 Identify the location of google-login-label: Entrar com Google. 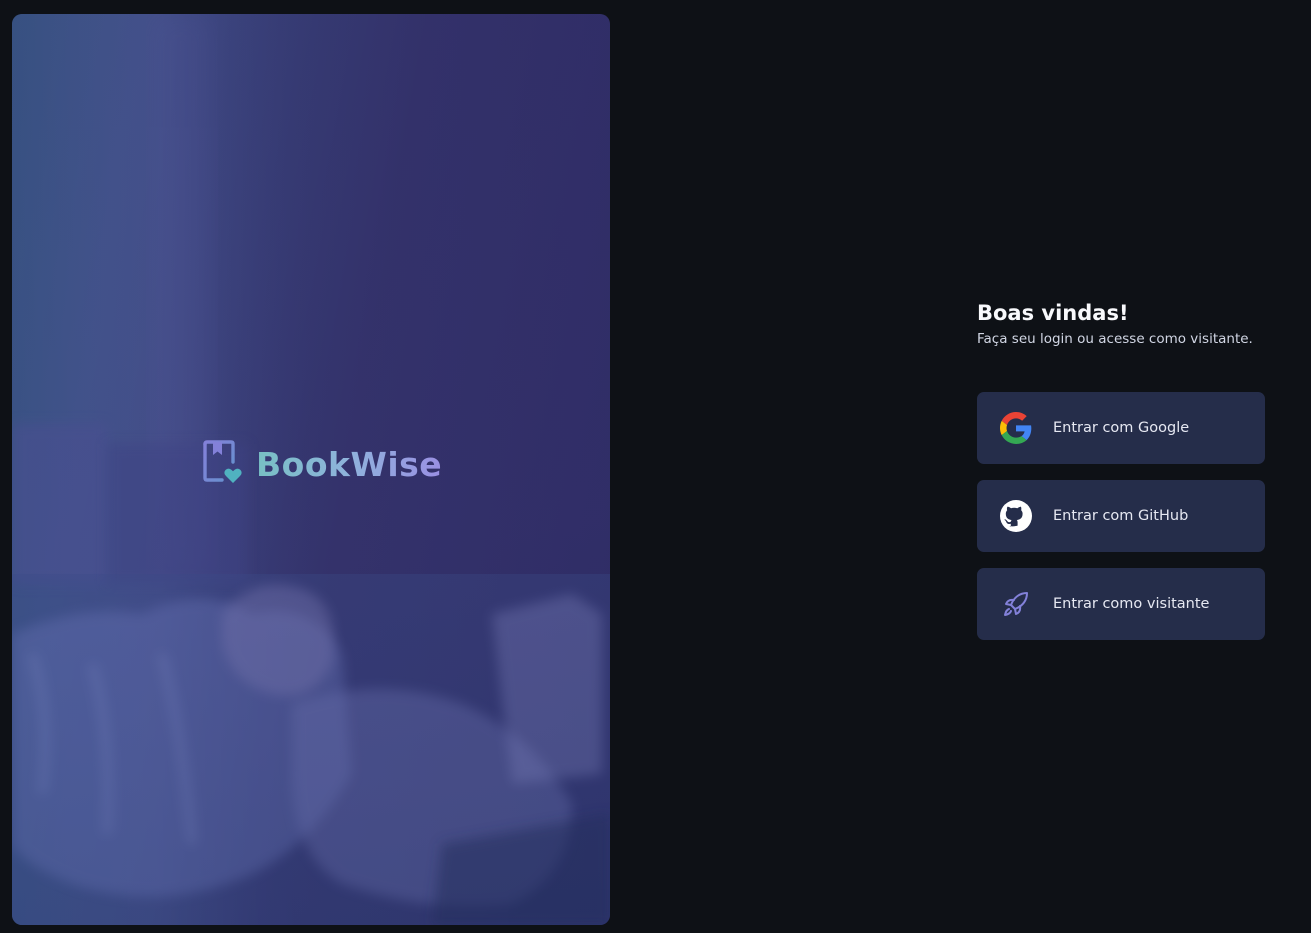
(1121, 428).